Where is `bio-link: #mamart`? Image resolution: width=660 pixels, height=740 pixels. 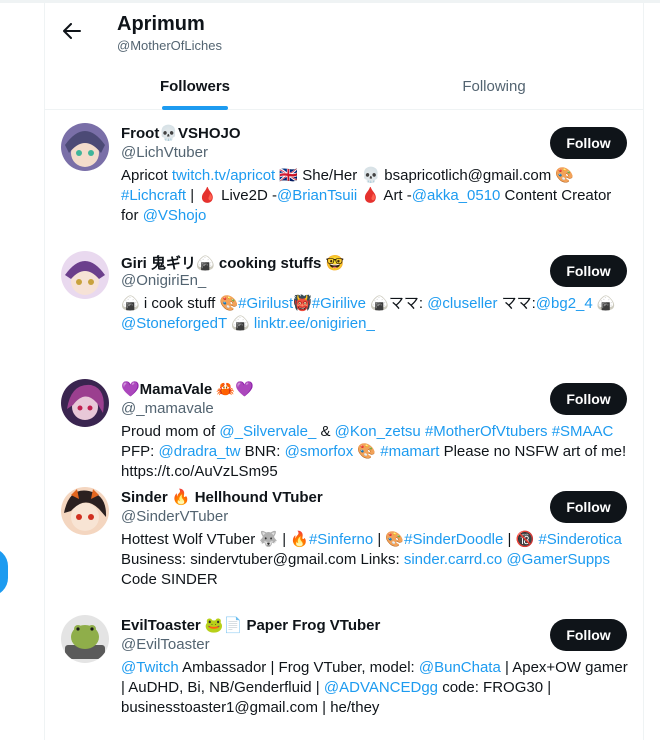
bio-link: #mamart is located at coordinates (409, 451).